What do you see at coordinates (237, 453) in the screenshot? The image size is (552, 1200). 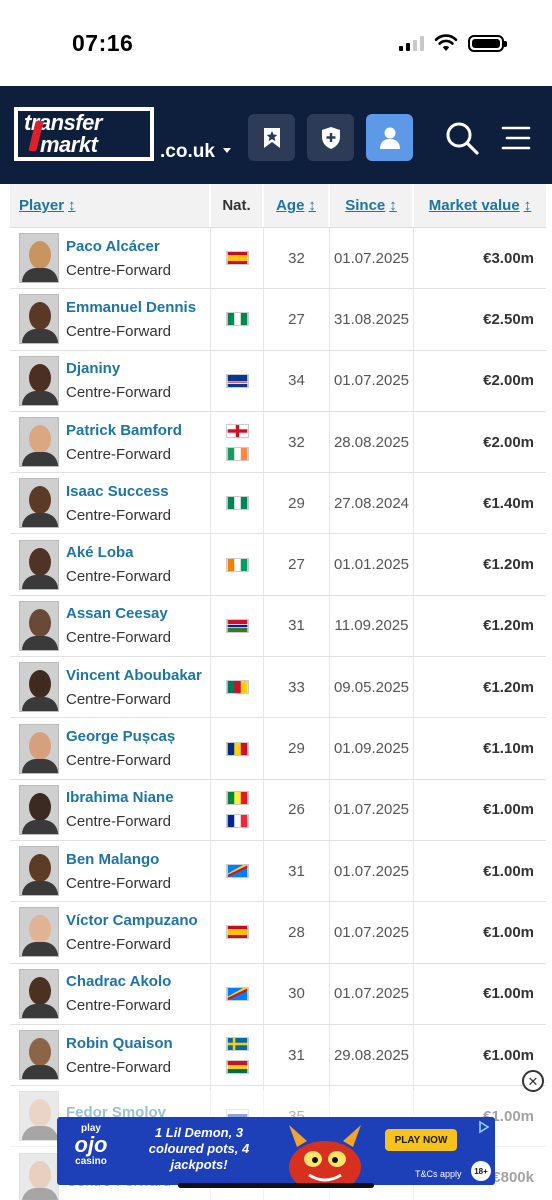 I see `flag-ireland-icon` at bounding box center [237, 453].